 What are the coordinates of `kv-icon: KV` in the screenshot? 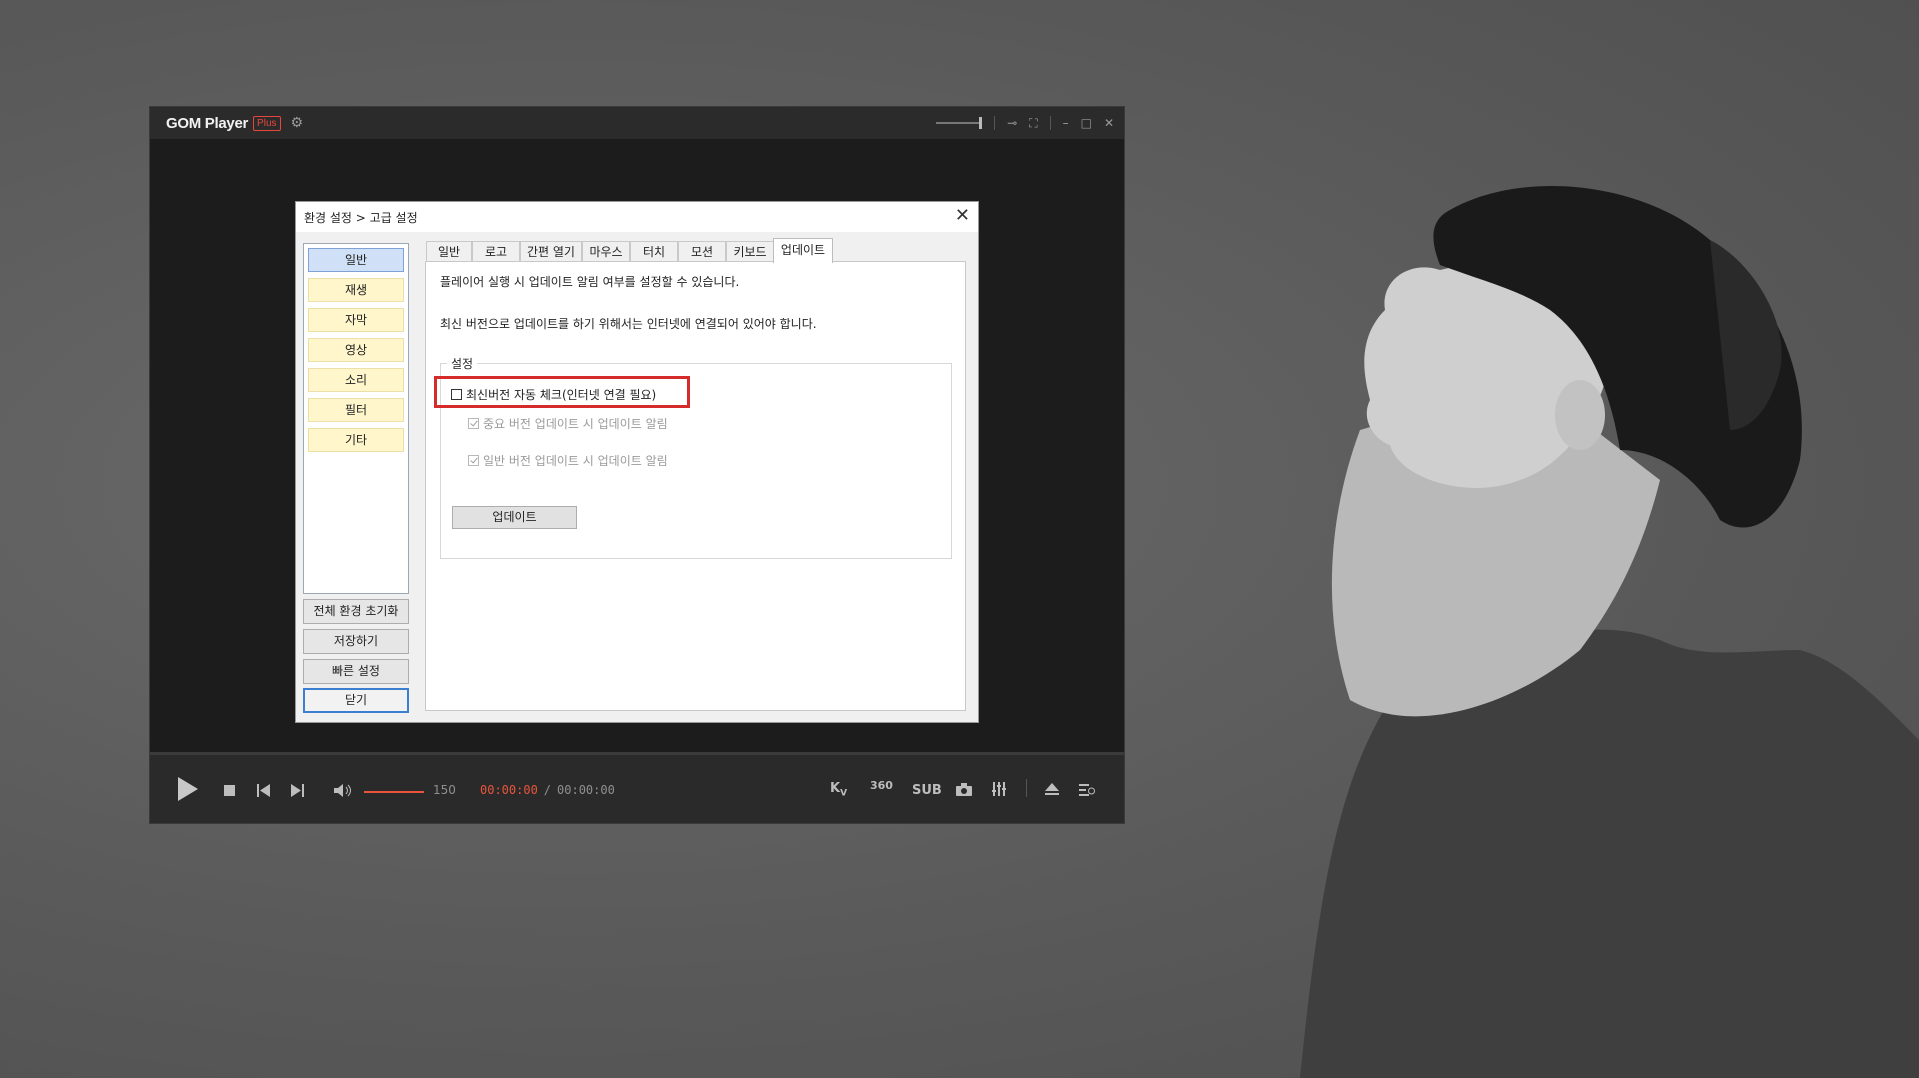 It's located at (838, 790).